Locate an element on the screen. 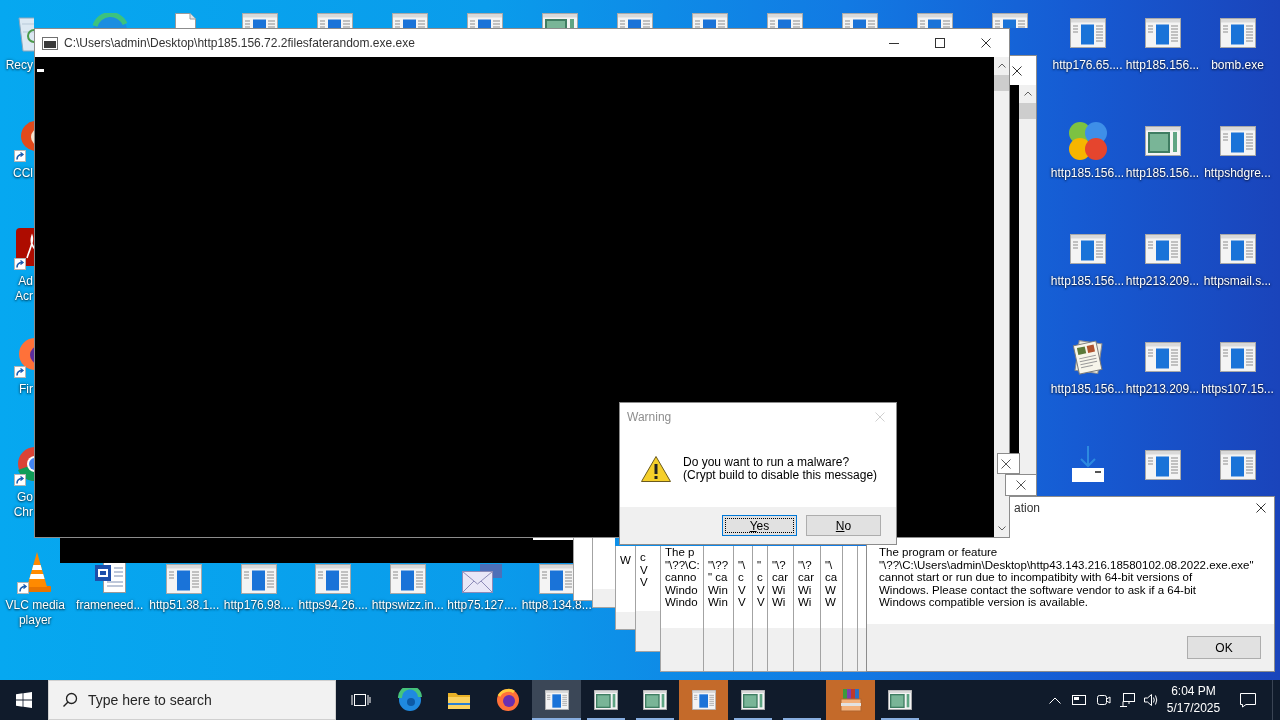  maximize-icon is located at coordinates (940, 43).